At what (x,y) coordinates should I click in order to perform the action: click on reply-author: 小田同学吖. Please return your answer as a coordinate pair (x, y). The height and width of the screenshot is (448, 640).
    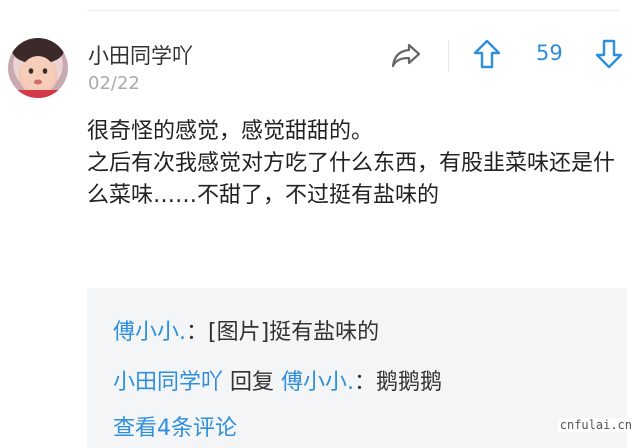
    Looking at the image, I should click on (168, 382).